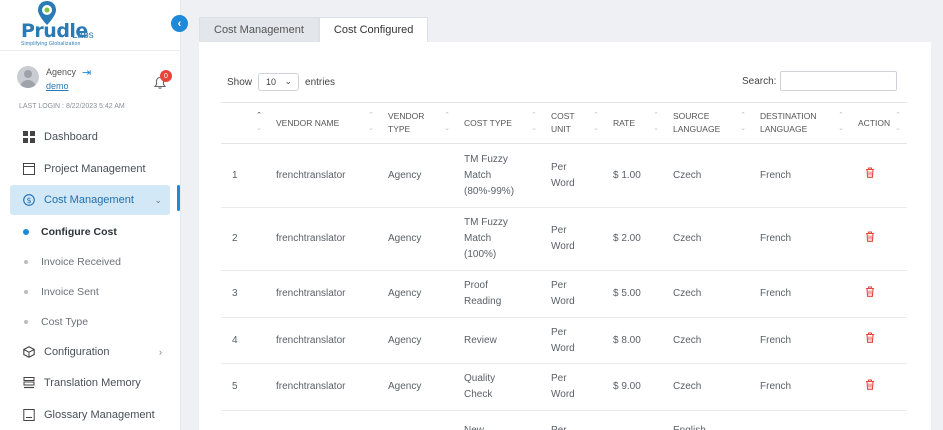 The height and width of the screenshot is (430, 943). What do you see at coordinates (79, 231) in the screenshot?
I see `sidebar-subitem-label: Configure Cost` at bounding box center [79, 231].